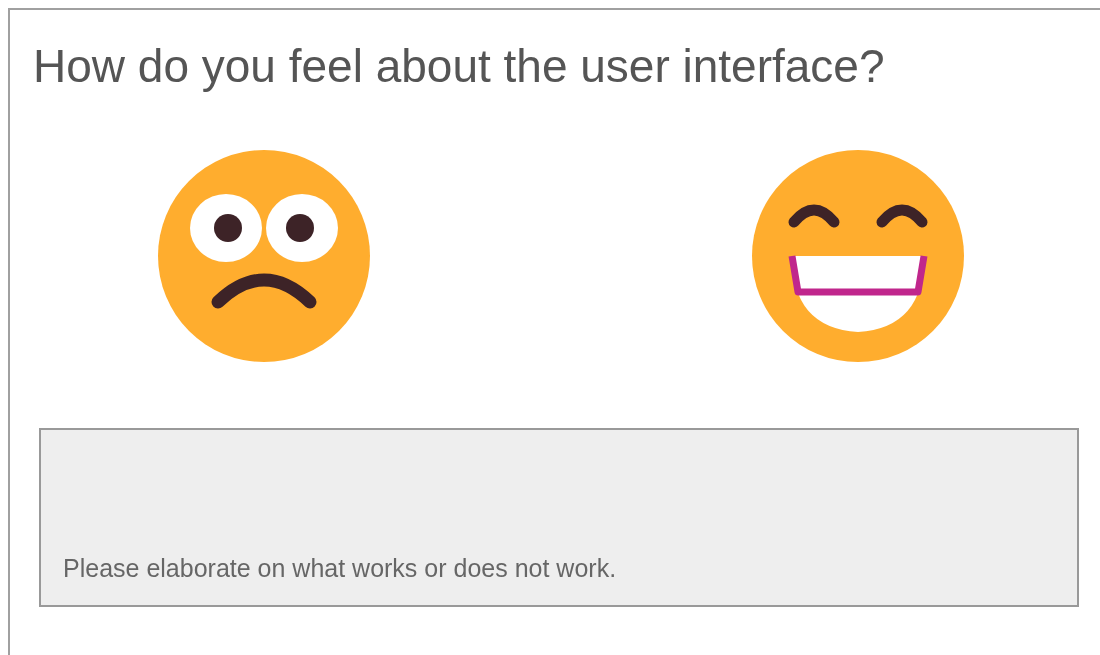 The image size is (1100, 655). What do you see at coordinates (459, 66) in the screenshot?
I see `question-title: How do you feel about the user interface?` at bounding box center [459, 66].